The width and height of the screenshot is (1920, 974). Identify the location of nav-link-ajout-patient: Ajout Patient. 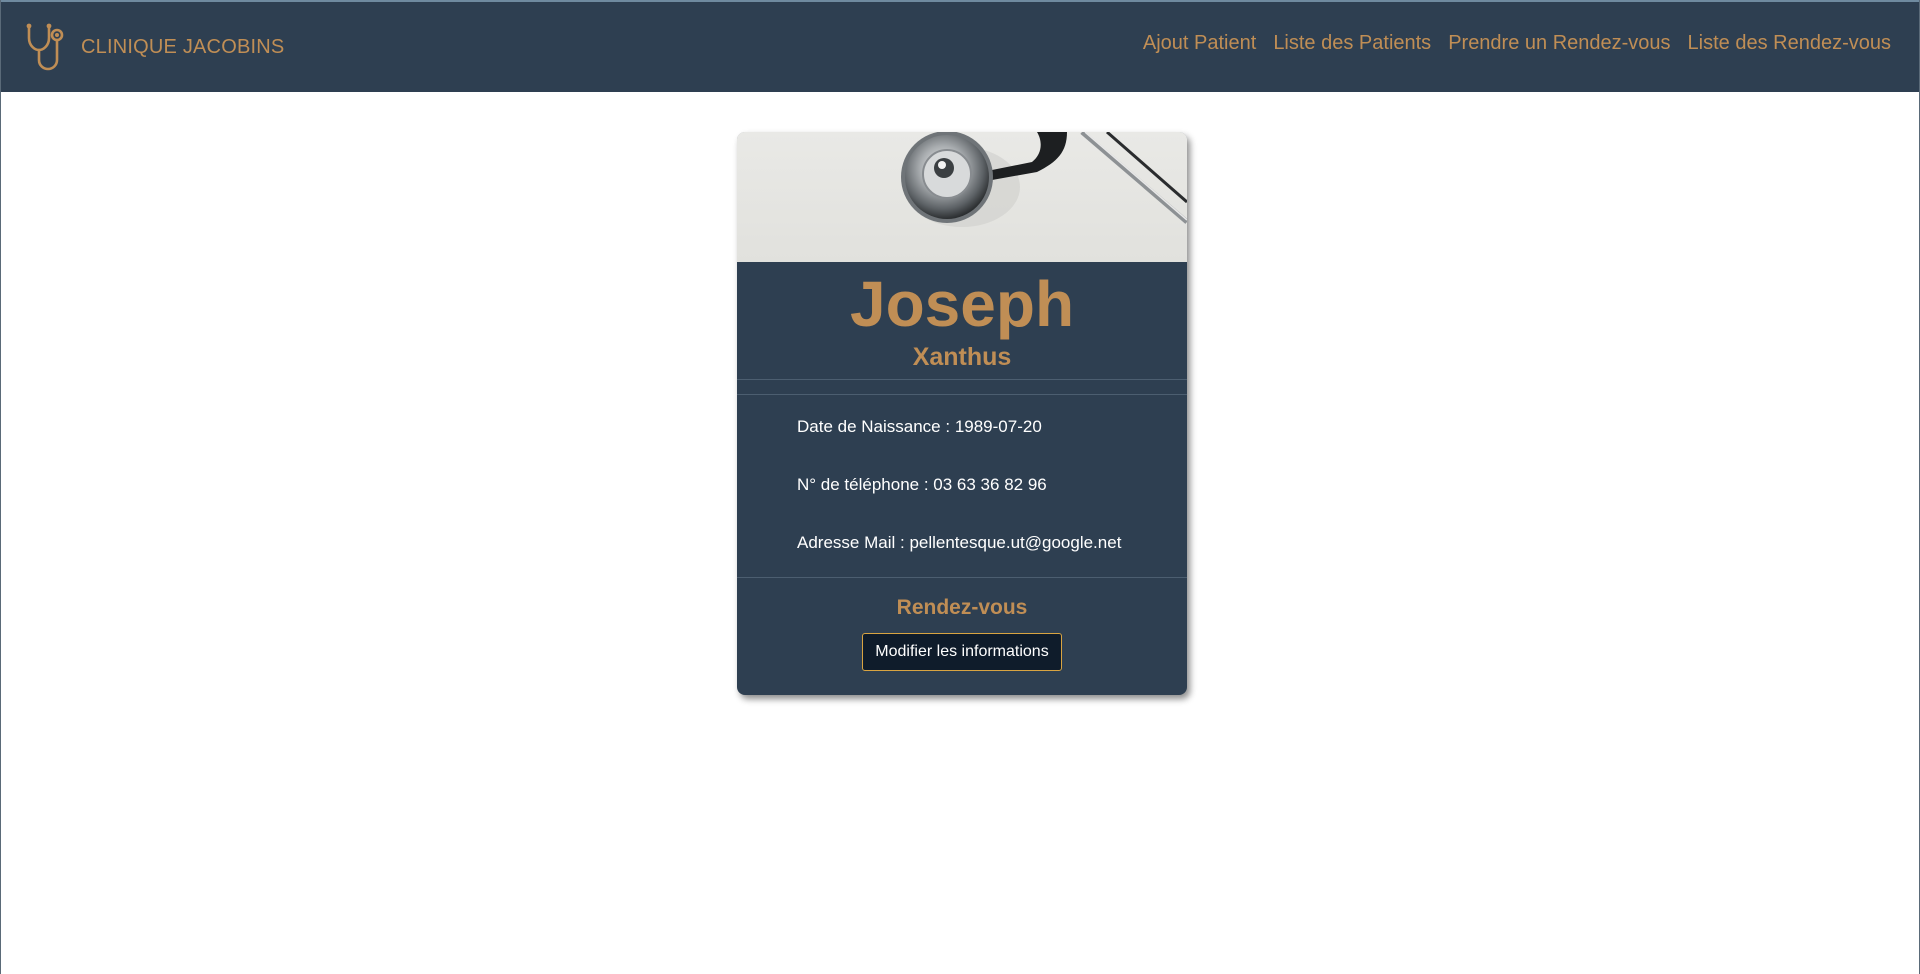
(1199, 43).